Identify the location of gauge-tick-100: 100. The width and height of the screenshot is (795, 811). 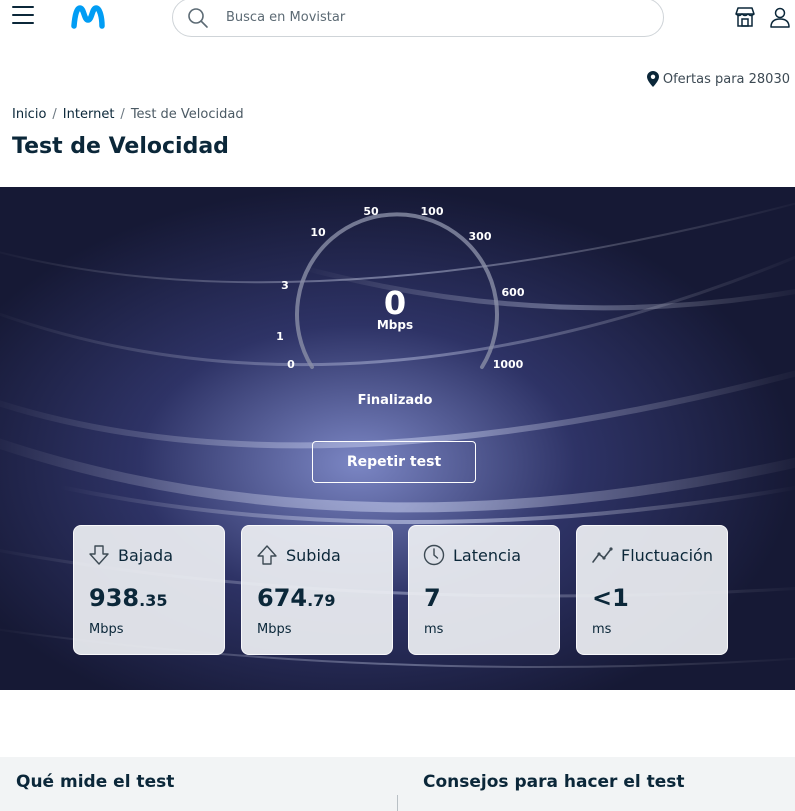
(432, 211).